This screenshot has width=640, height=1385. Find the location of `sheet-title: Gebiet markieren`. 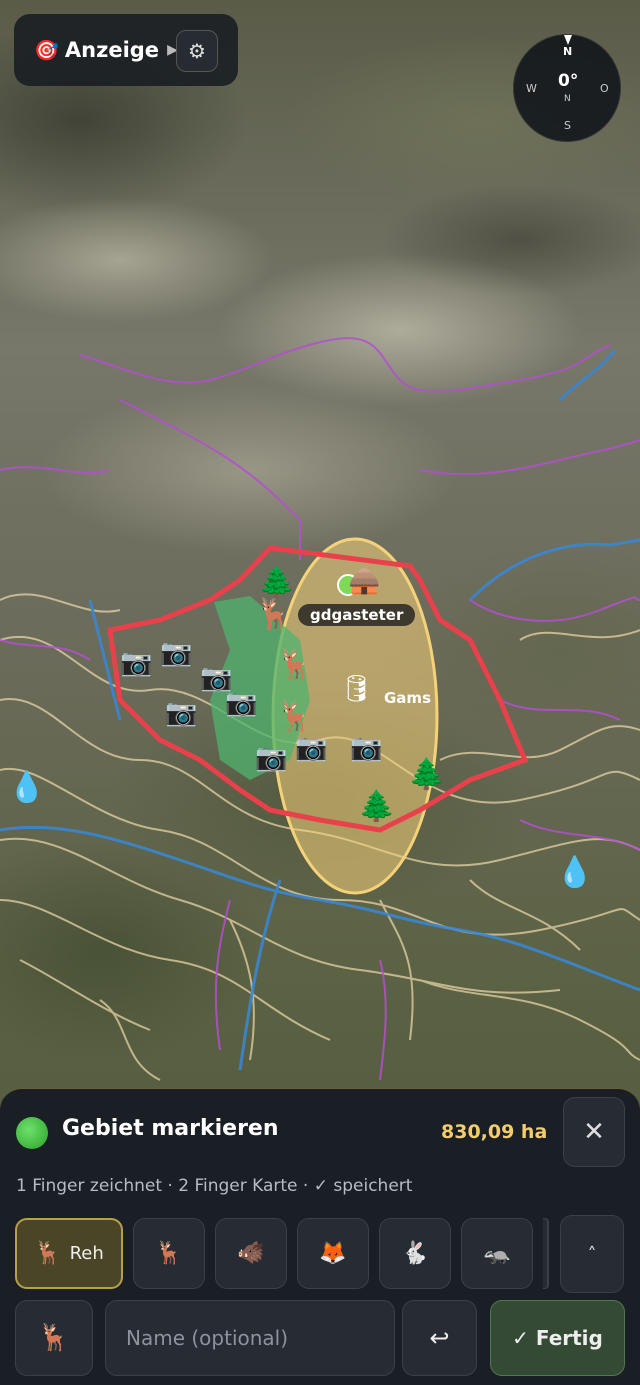

sheet-title: Gebiet markieren is located at coordinates (170, 1128).